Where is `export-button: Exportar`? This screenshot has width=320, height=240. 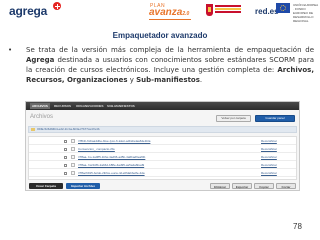
export-button: Exportar is located at coordinates (242, 186).